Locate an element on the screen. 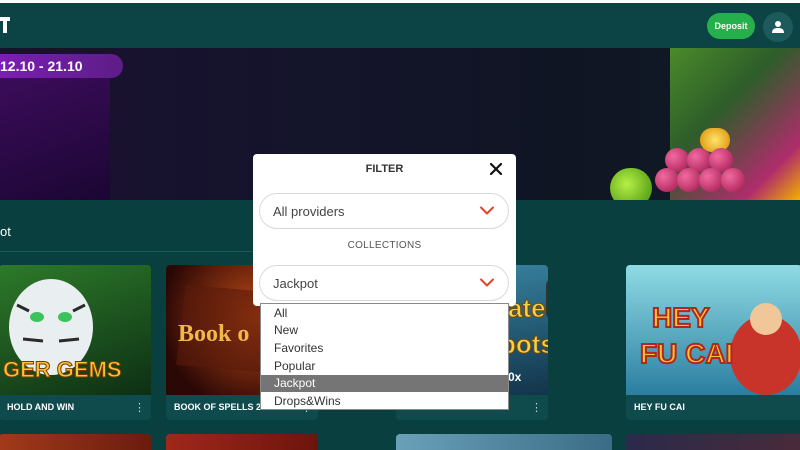 The height and width of the screenshot is (450, 800). dropdown-option-favorites: Favorites is located at coordinates (384, 348).